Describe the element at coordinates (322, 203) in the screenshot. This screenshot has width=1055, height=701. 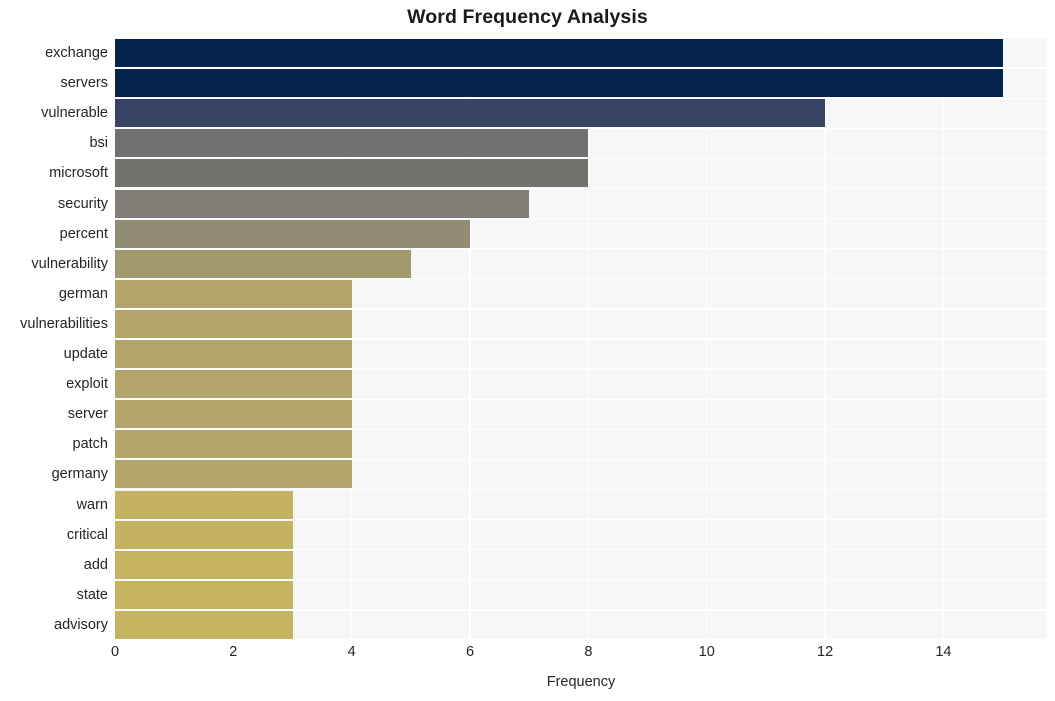
I see `bar-security` at that location.